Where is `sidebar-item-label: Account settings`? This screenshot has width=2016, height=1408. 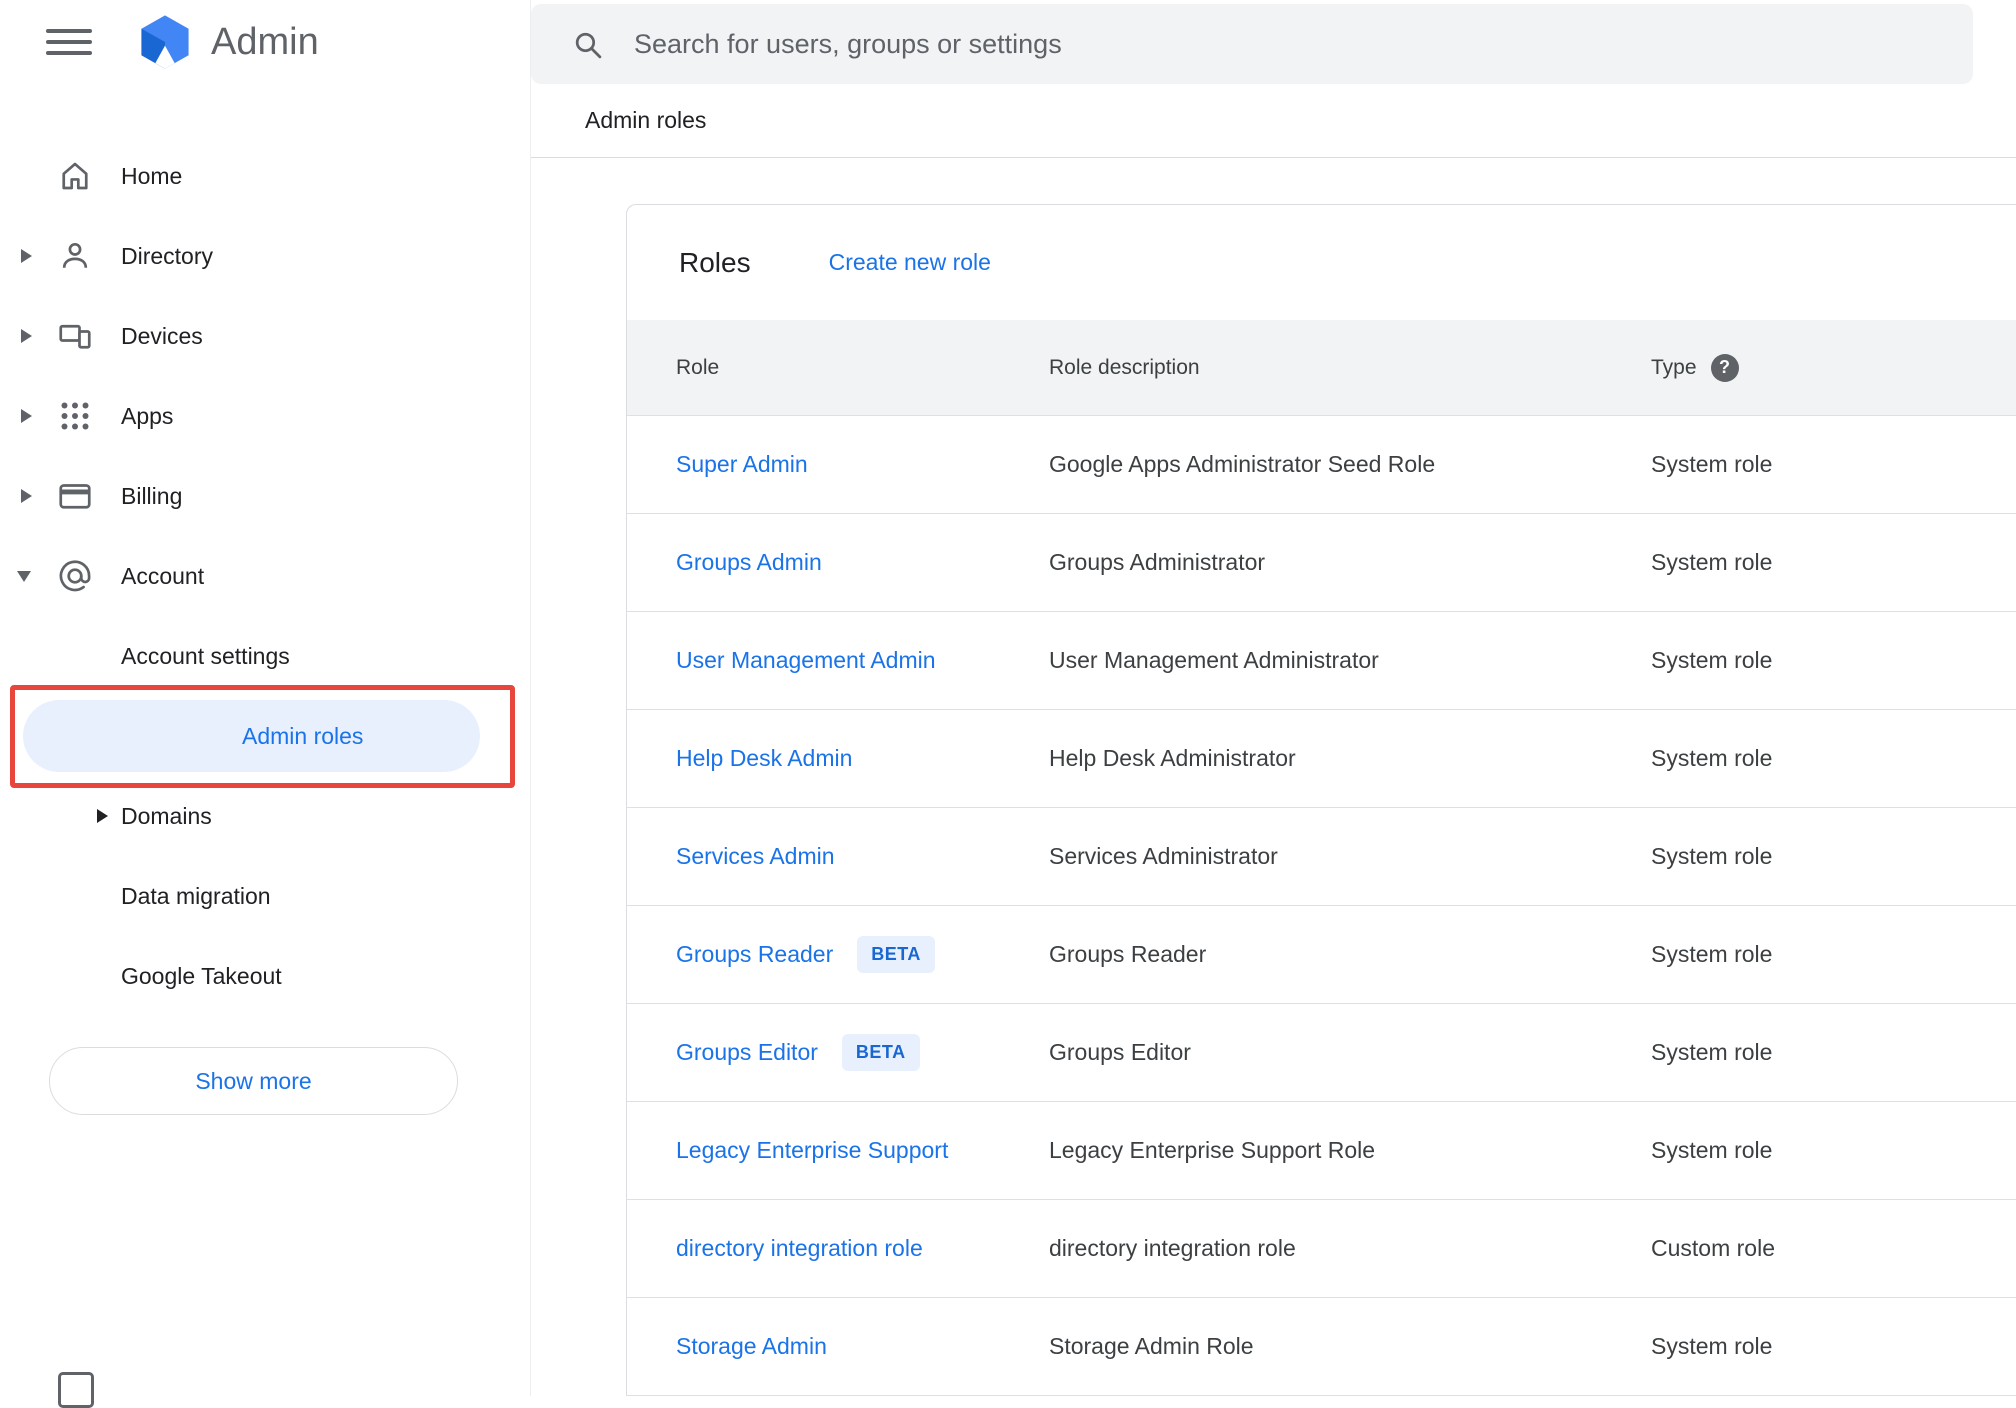 sidebar-item-label: Account settings is located at coordinates (205, 655).